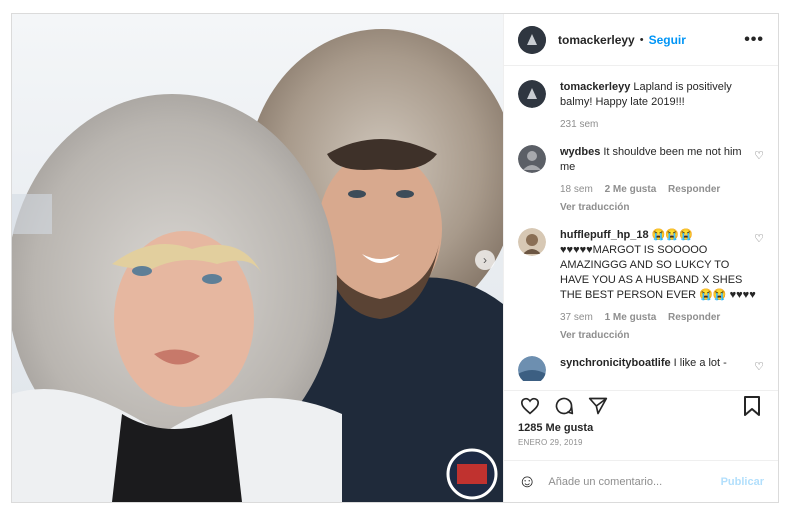 This screenshot has height=520, width=800. I want to click on comment-username: hufflepuff_hp_18, so click(604, 235).